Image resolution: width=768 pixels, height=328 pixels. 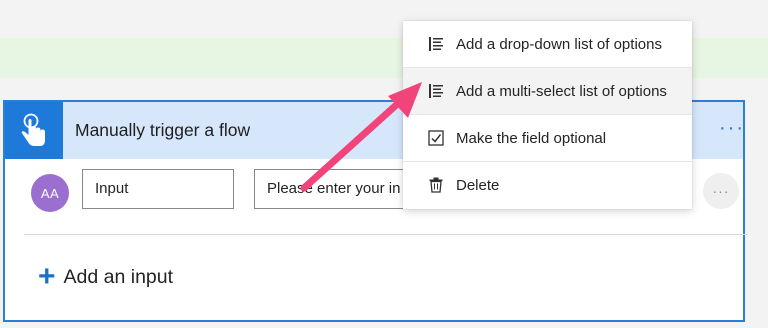 What do you see at coordinates (732, 128) in the screenshot?
I see `header-more-options-button: ···` at bounding box center [732, 128].